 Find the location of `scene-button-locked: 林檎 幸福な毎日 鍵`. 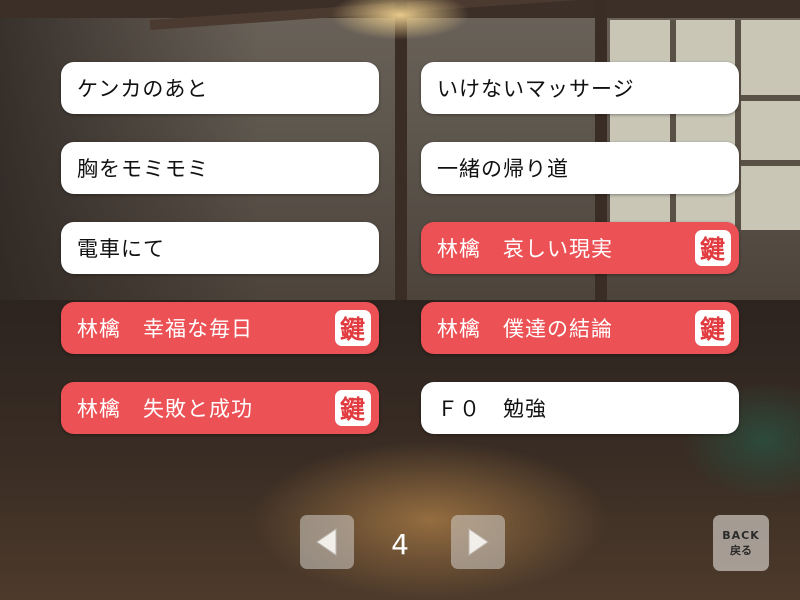

scene-button-locked: 林檎 幸福な毎日 鍵 is located at coordinates (220, 328).